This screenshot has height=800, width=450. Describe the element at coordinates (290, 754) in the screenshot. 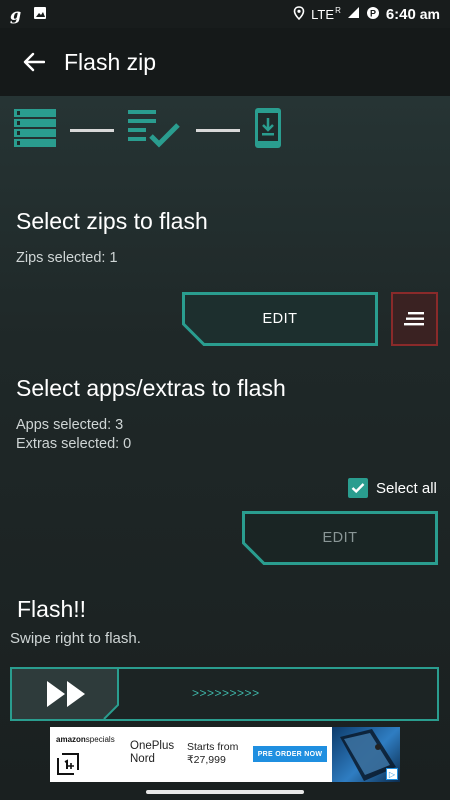

I see `ad-preorder-button: PRE ORDER NOW` at that location.